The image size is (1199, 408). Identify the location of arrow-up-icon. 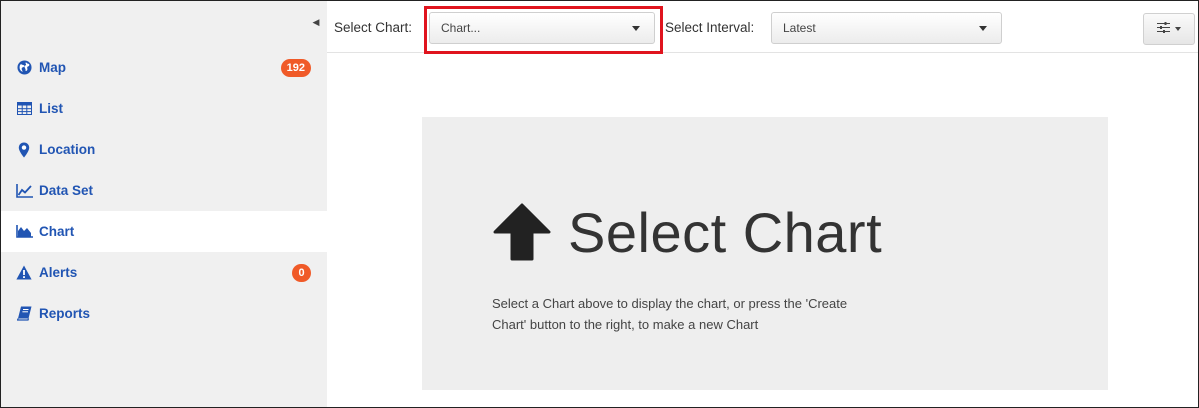
(522, 232).